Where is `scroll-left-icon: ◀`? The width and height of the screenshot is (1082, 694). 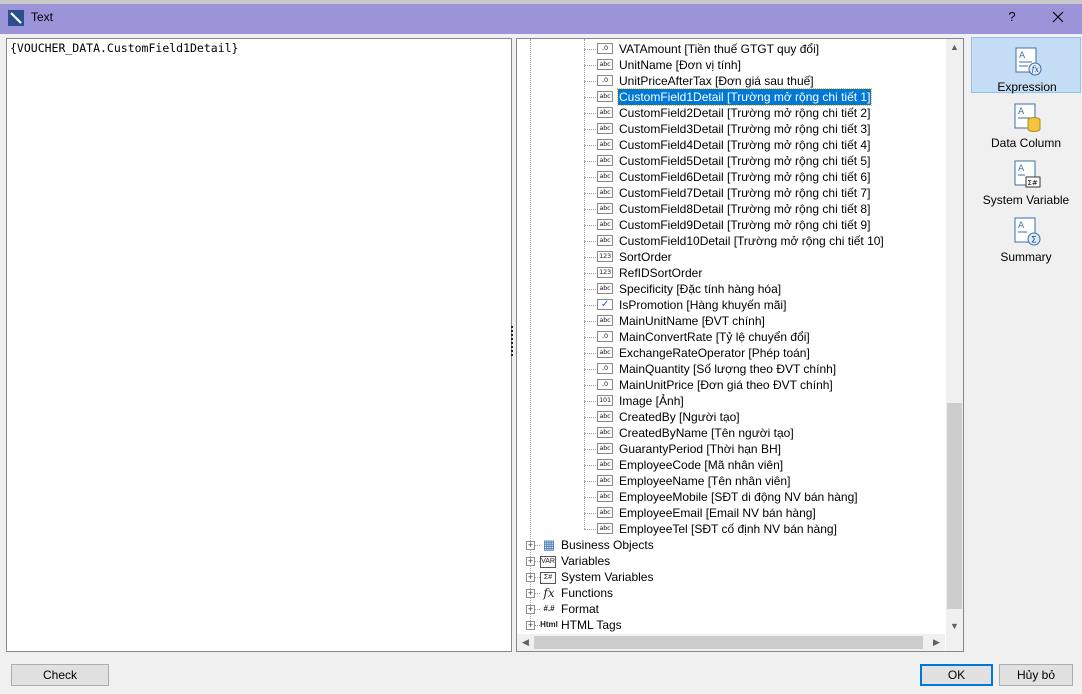
scroll-left-icon: ◀ is located at coordinates (525, 642).